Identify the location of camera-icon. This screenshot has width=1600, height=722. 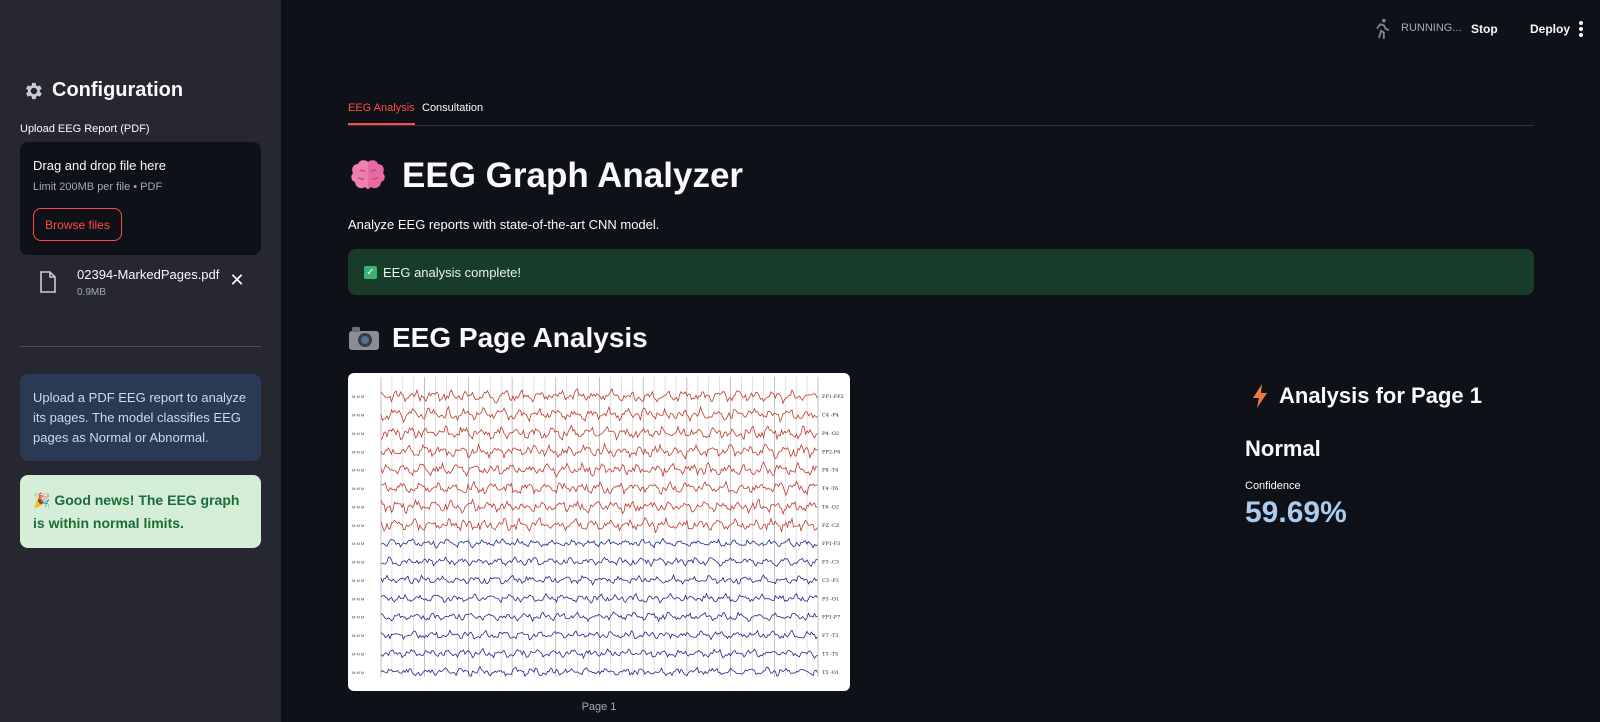
(364, 338).